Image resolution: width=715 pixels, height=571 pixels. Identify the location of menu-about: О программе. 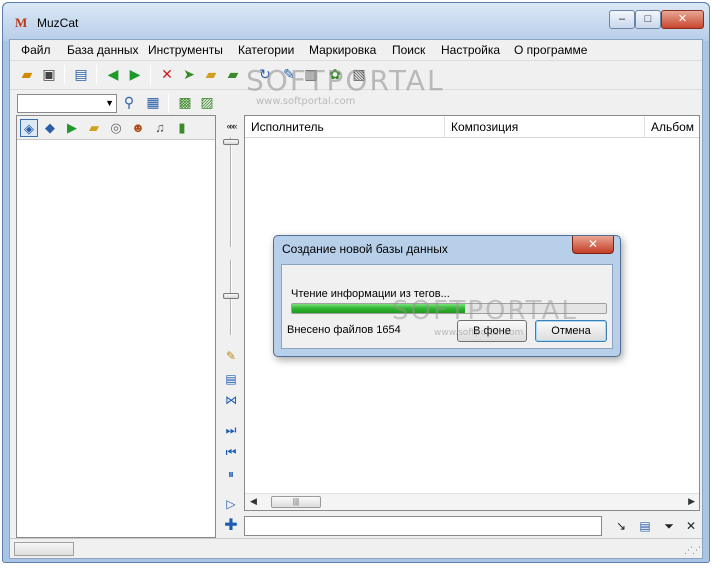
(550, 50).